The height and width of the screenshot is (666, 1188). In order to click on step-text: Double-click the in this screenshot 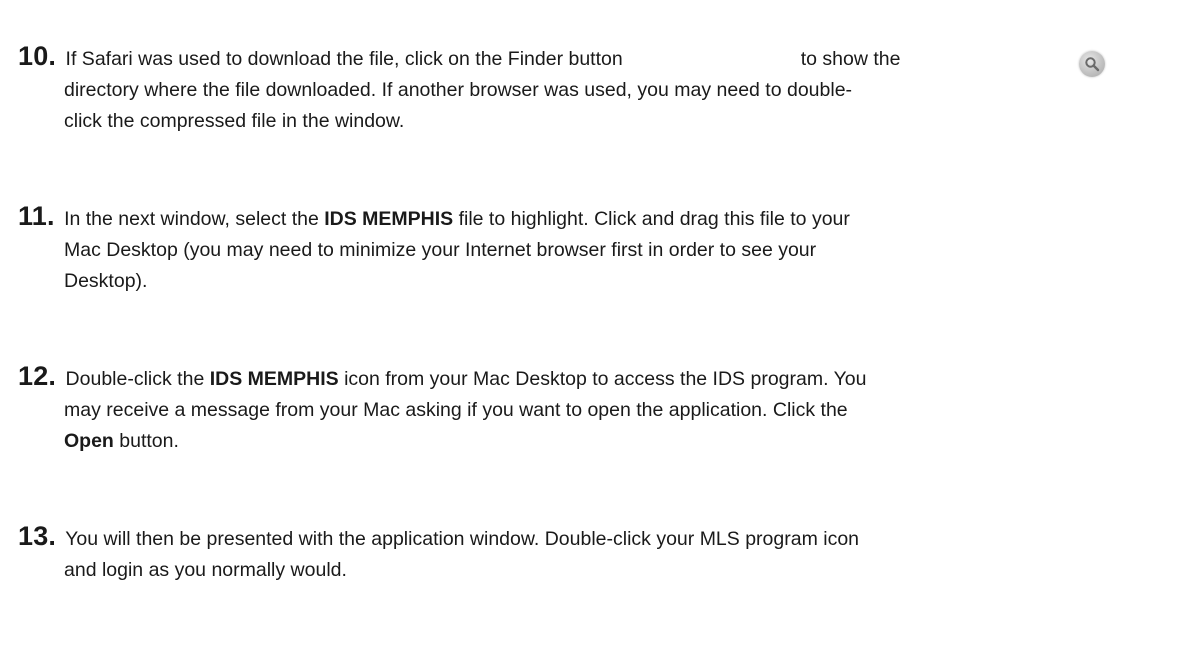, I will do `click(135, 379)`.